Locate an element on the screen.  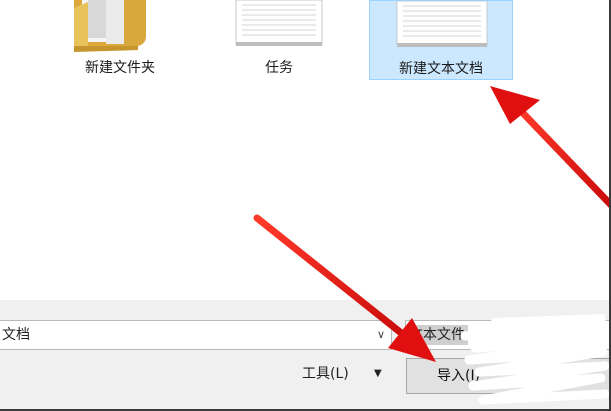
redaction-scribble is located at coordinates (534, 359).